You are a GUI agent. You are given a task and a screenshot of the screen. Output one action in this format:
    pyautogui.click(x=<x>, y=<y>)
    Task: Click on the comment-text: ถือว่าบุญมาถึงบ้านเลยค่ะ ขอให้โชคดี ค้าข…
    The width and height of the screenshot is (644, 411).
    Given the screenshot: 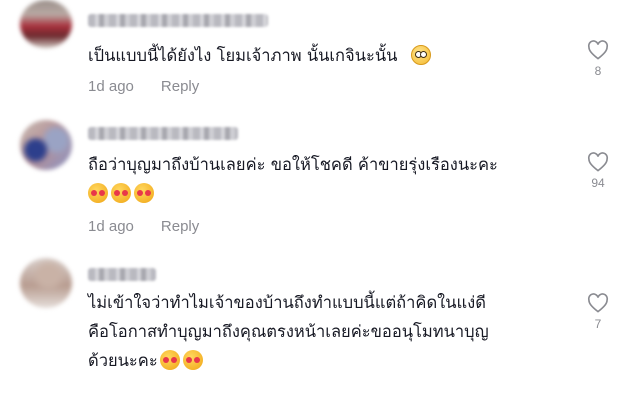 What is the action you would take?
    pyautogui.click(x=333, y=179)
    